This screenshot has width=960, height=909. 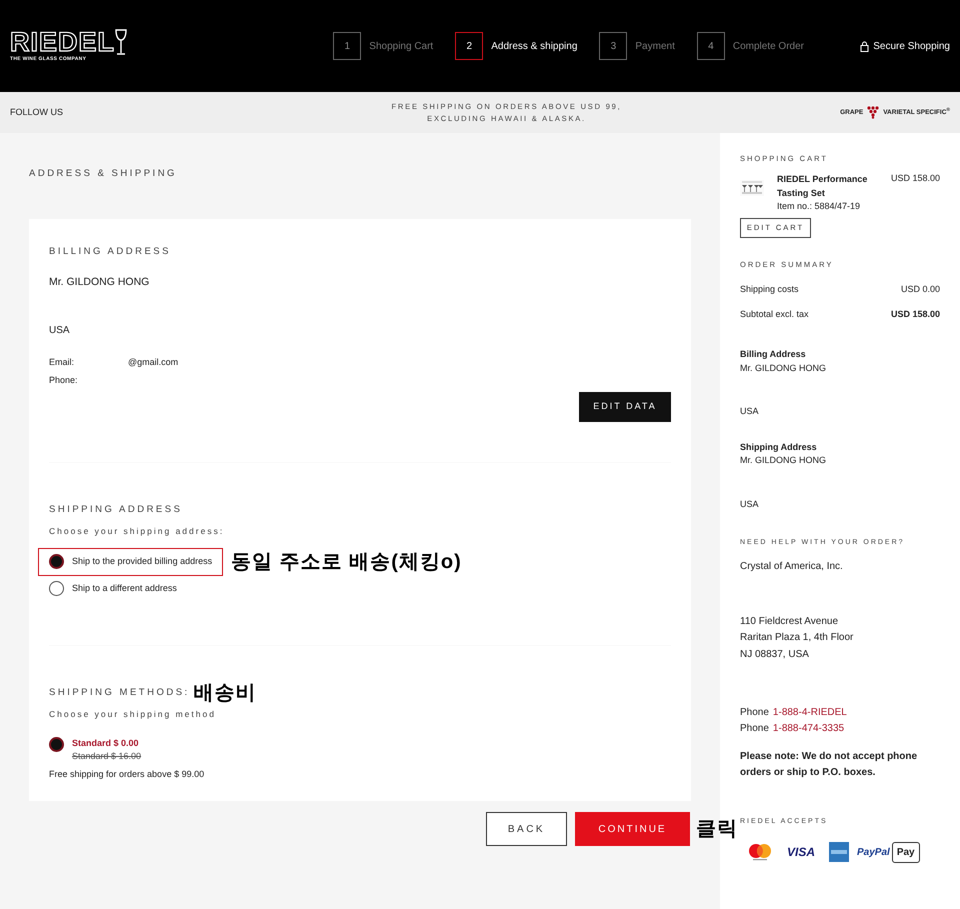 What do you see at coordinates (625, 407) in the screenshot?
I see `edit-data-button: EDIT DATA` at bounding box center [625, 407].